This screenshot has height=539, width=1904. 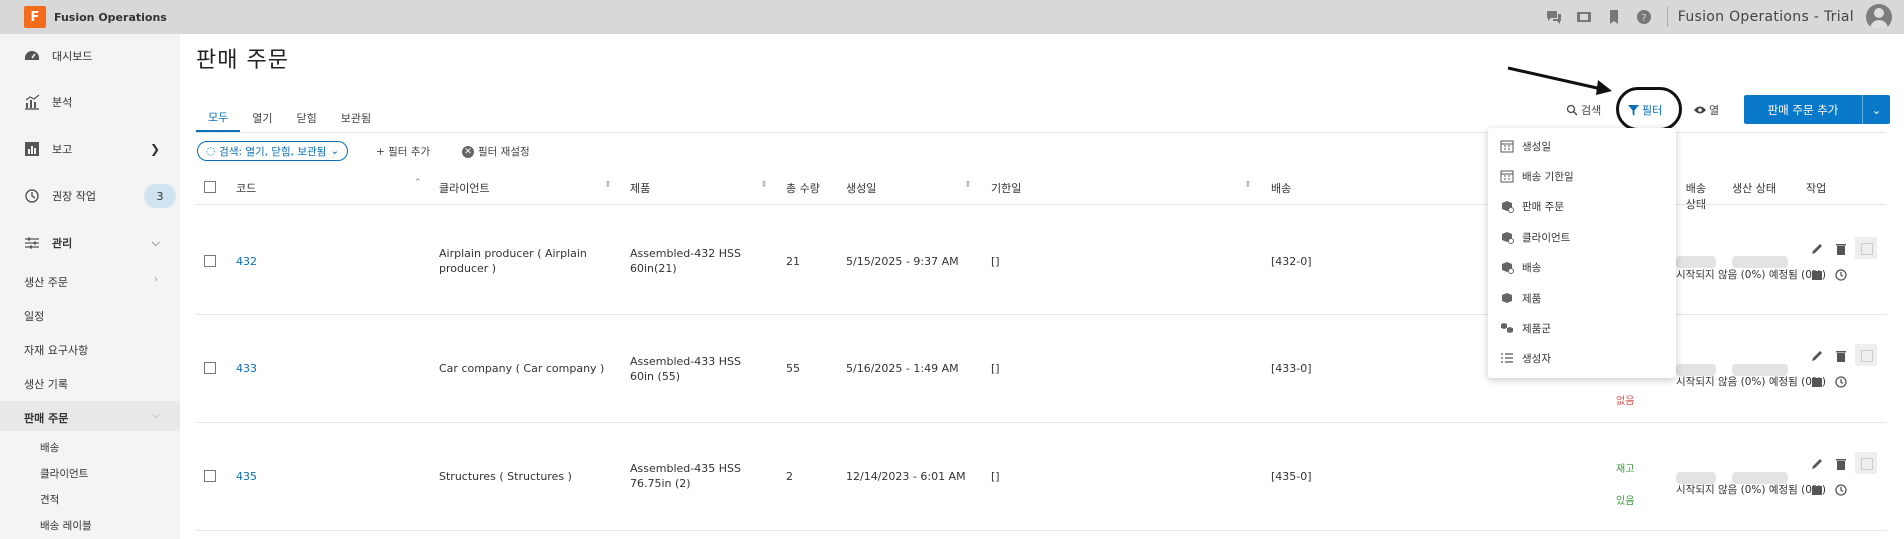 I want to click on filter-option-product: 제품, so click(x=1582, y=298).